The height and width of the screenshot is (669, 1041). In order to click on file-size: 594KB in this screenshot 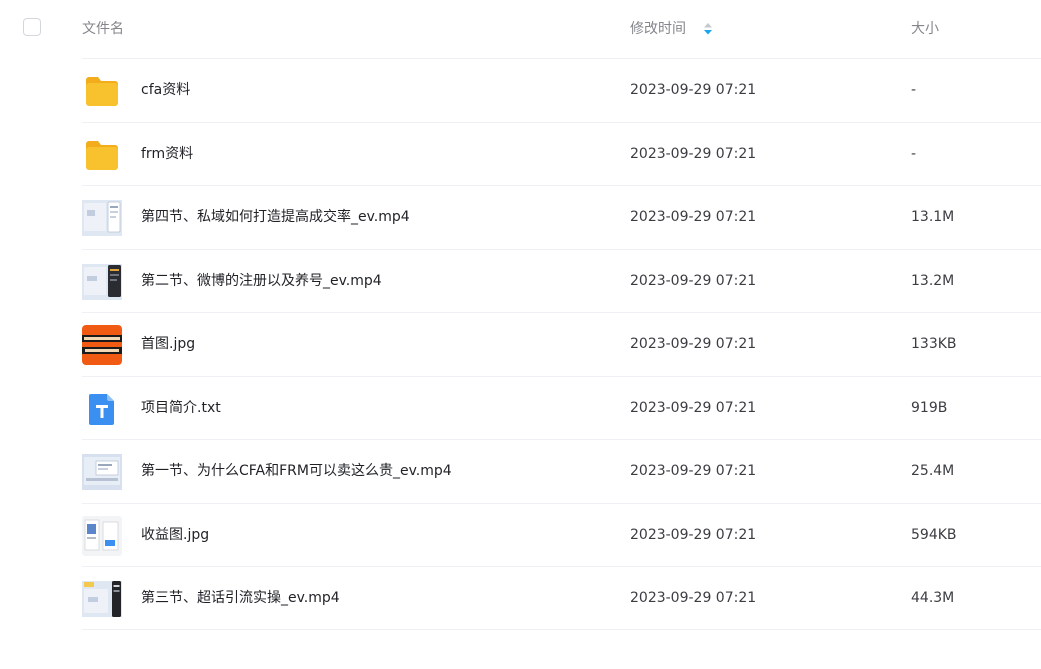, I will do `click(934, 534)`.